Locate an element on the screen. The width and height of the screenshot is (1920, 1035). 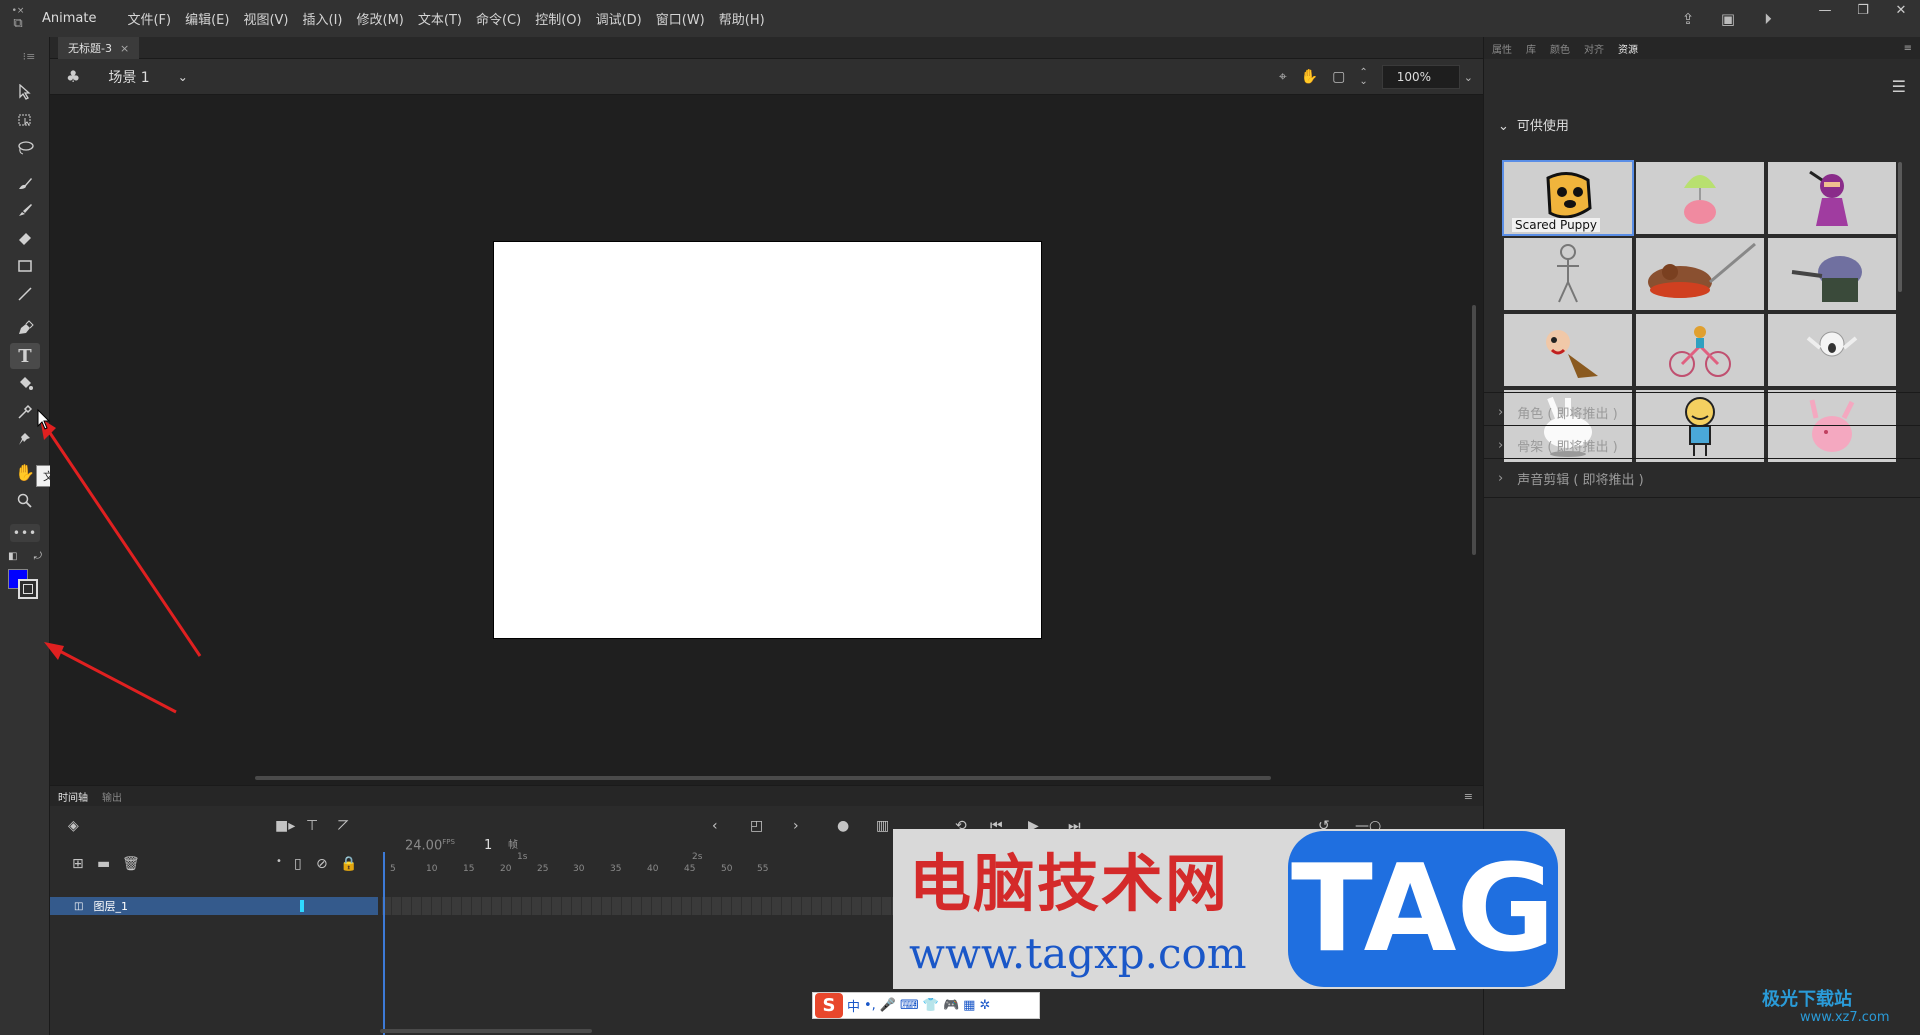
text-tool-icon: T is located at coordinates (25, 356).